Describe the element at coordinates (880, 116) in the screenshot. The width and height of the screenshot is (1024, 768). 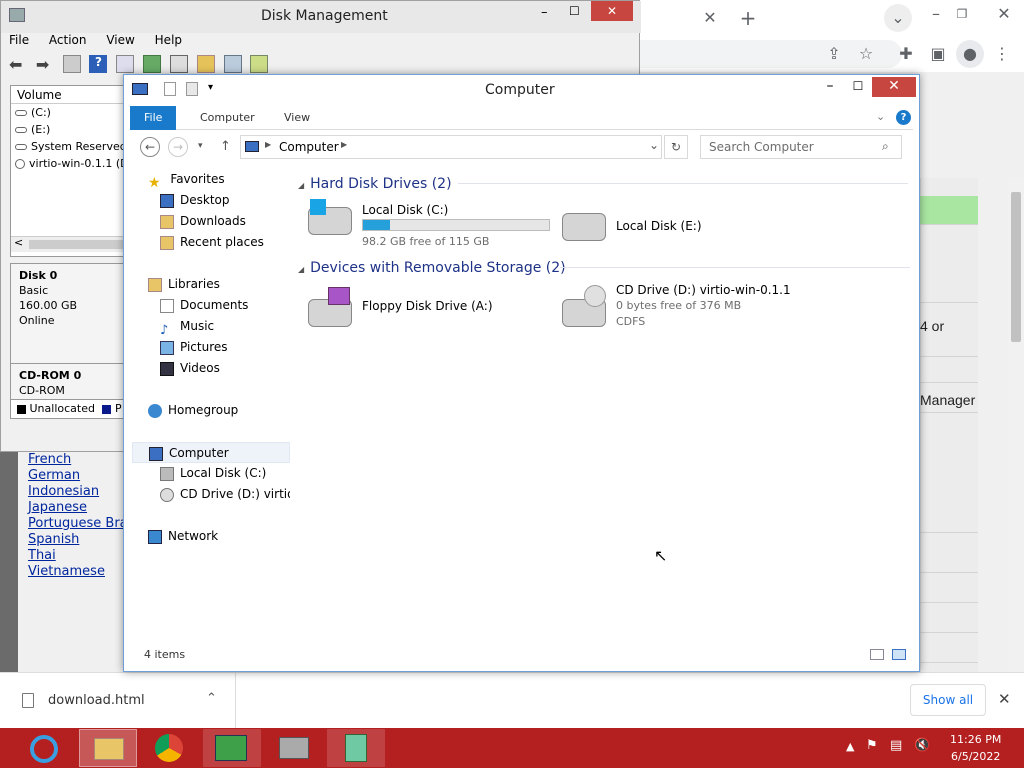
I see `expand-ribbon-icon: ⌄` at that location.